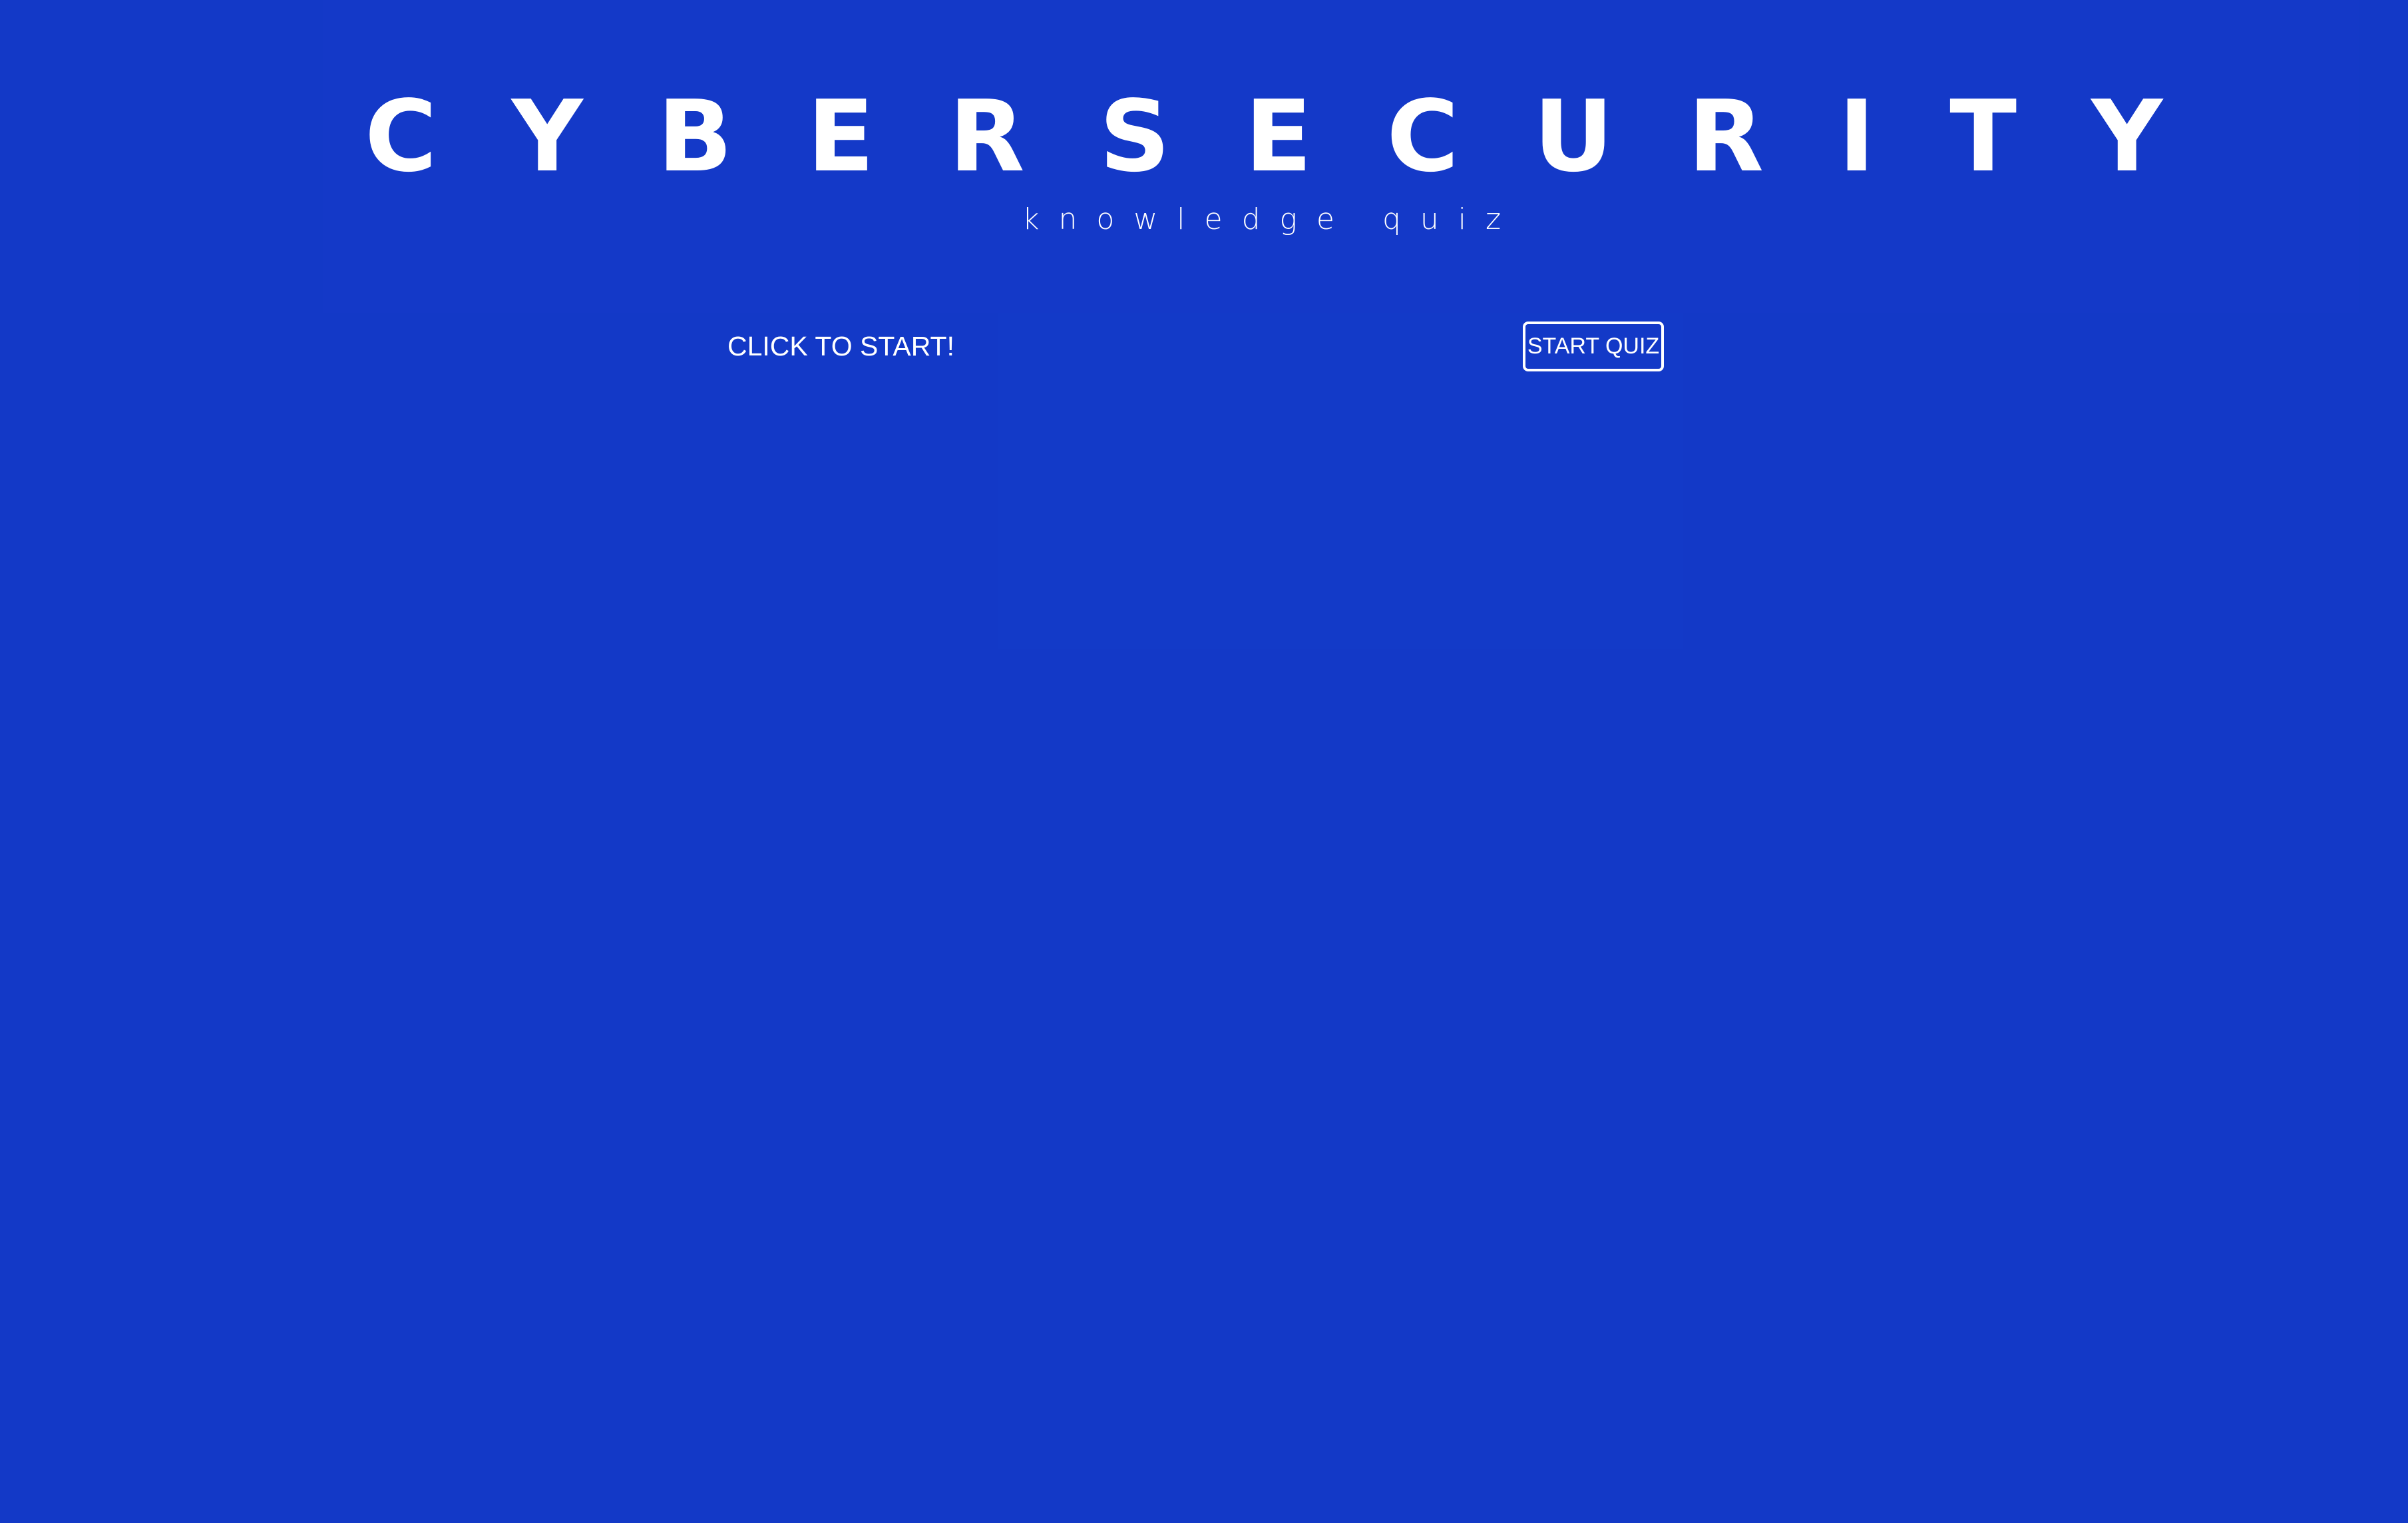 The height and width of the screenshot is (1523, 2408). Describe the element at coordinates (841, 346) in the screenshot. I see `start-prompt: CLICK TO START!` at that location.